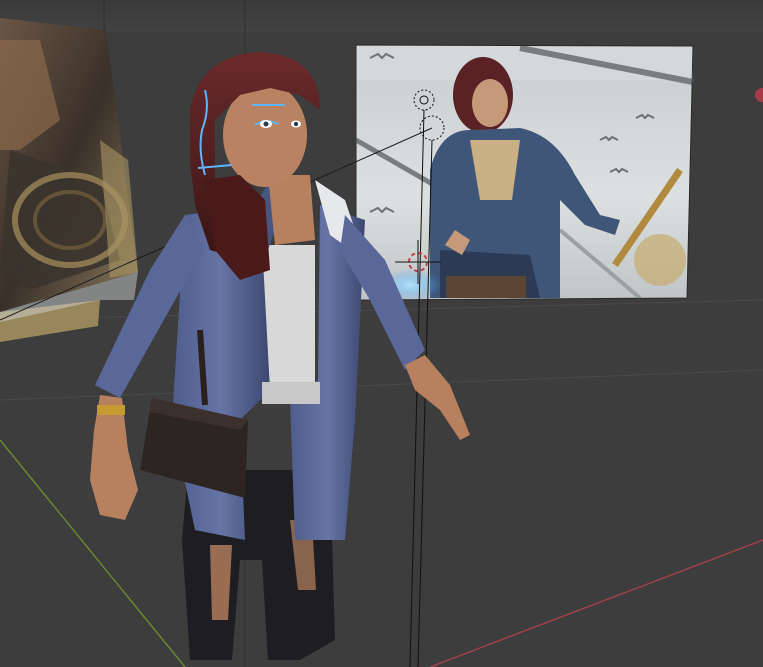 The image size is (763, 667). What do you see at coordinates (759, 95) in the screenshot?
I see `viewport-edge-marker-icon` at bounding box center [759, 95].